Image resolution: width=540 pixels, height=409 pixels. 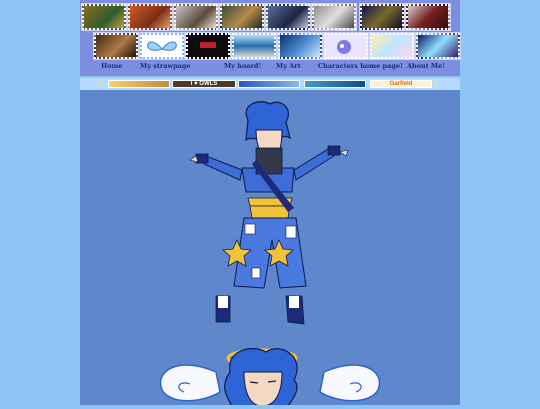 I want to click on stamp-cat, so click(x=334, y=17).